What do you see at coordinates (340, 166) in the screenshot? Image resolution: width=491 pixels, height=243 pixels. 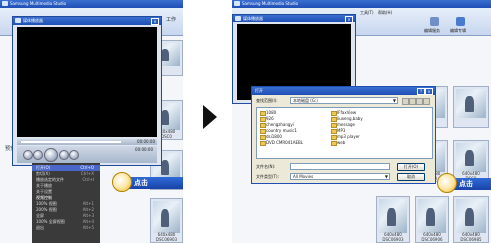 I see `filename-input` at bounding box center [340, 166].